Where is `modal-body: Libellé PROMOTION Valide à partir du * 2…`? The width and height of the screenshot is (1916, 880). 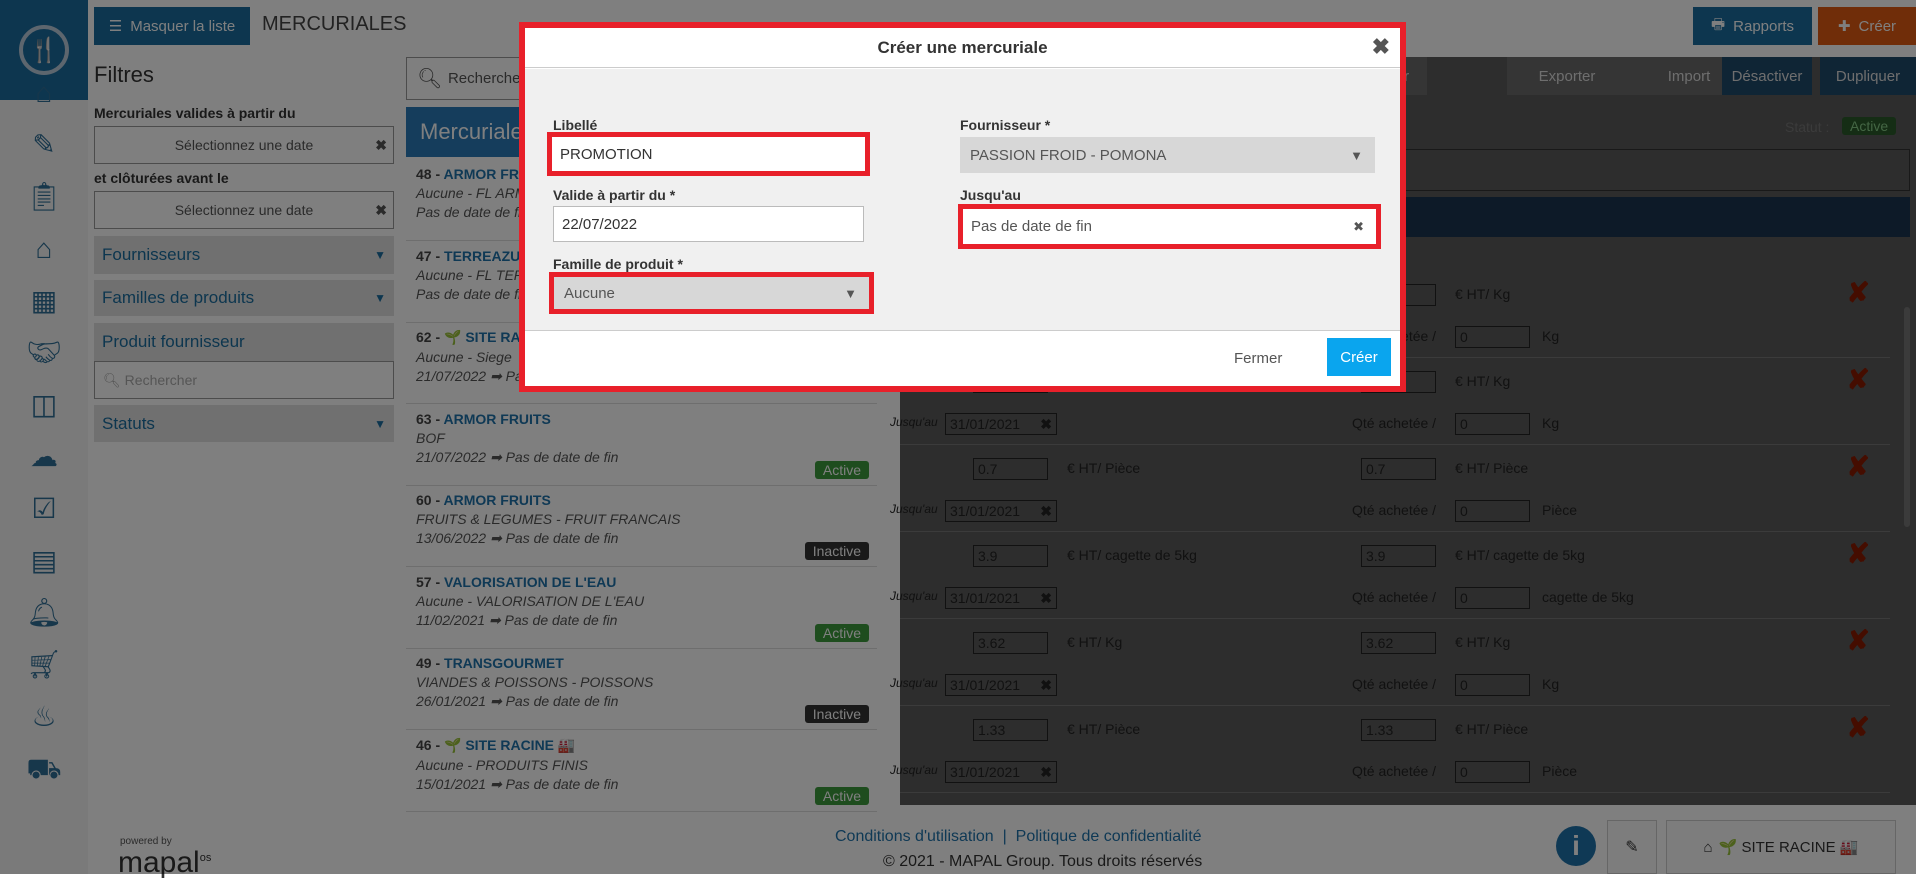 modal-body: Libellé PROMOTION Valide à partir du * 2… is located at coordinates (962, 200).